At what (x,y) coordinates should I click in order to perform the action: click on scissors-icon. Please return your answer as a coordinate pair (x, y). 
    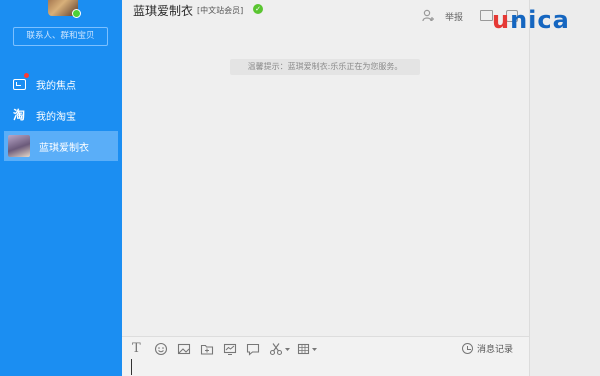
    Looking at the image, I should click on (280, 349).